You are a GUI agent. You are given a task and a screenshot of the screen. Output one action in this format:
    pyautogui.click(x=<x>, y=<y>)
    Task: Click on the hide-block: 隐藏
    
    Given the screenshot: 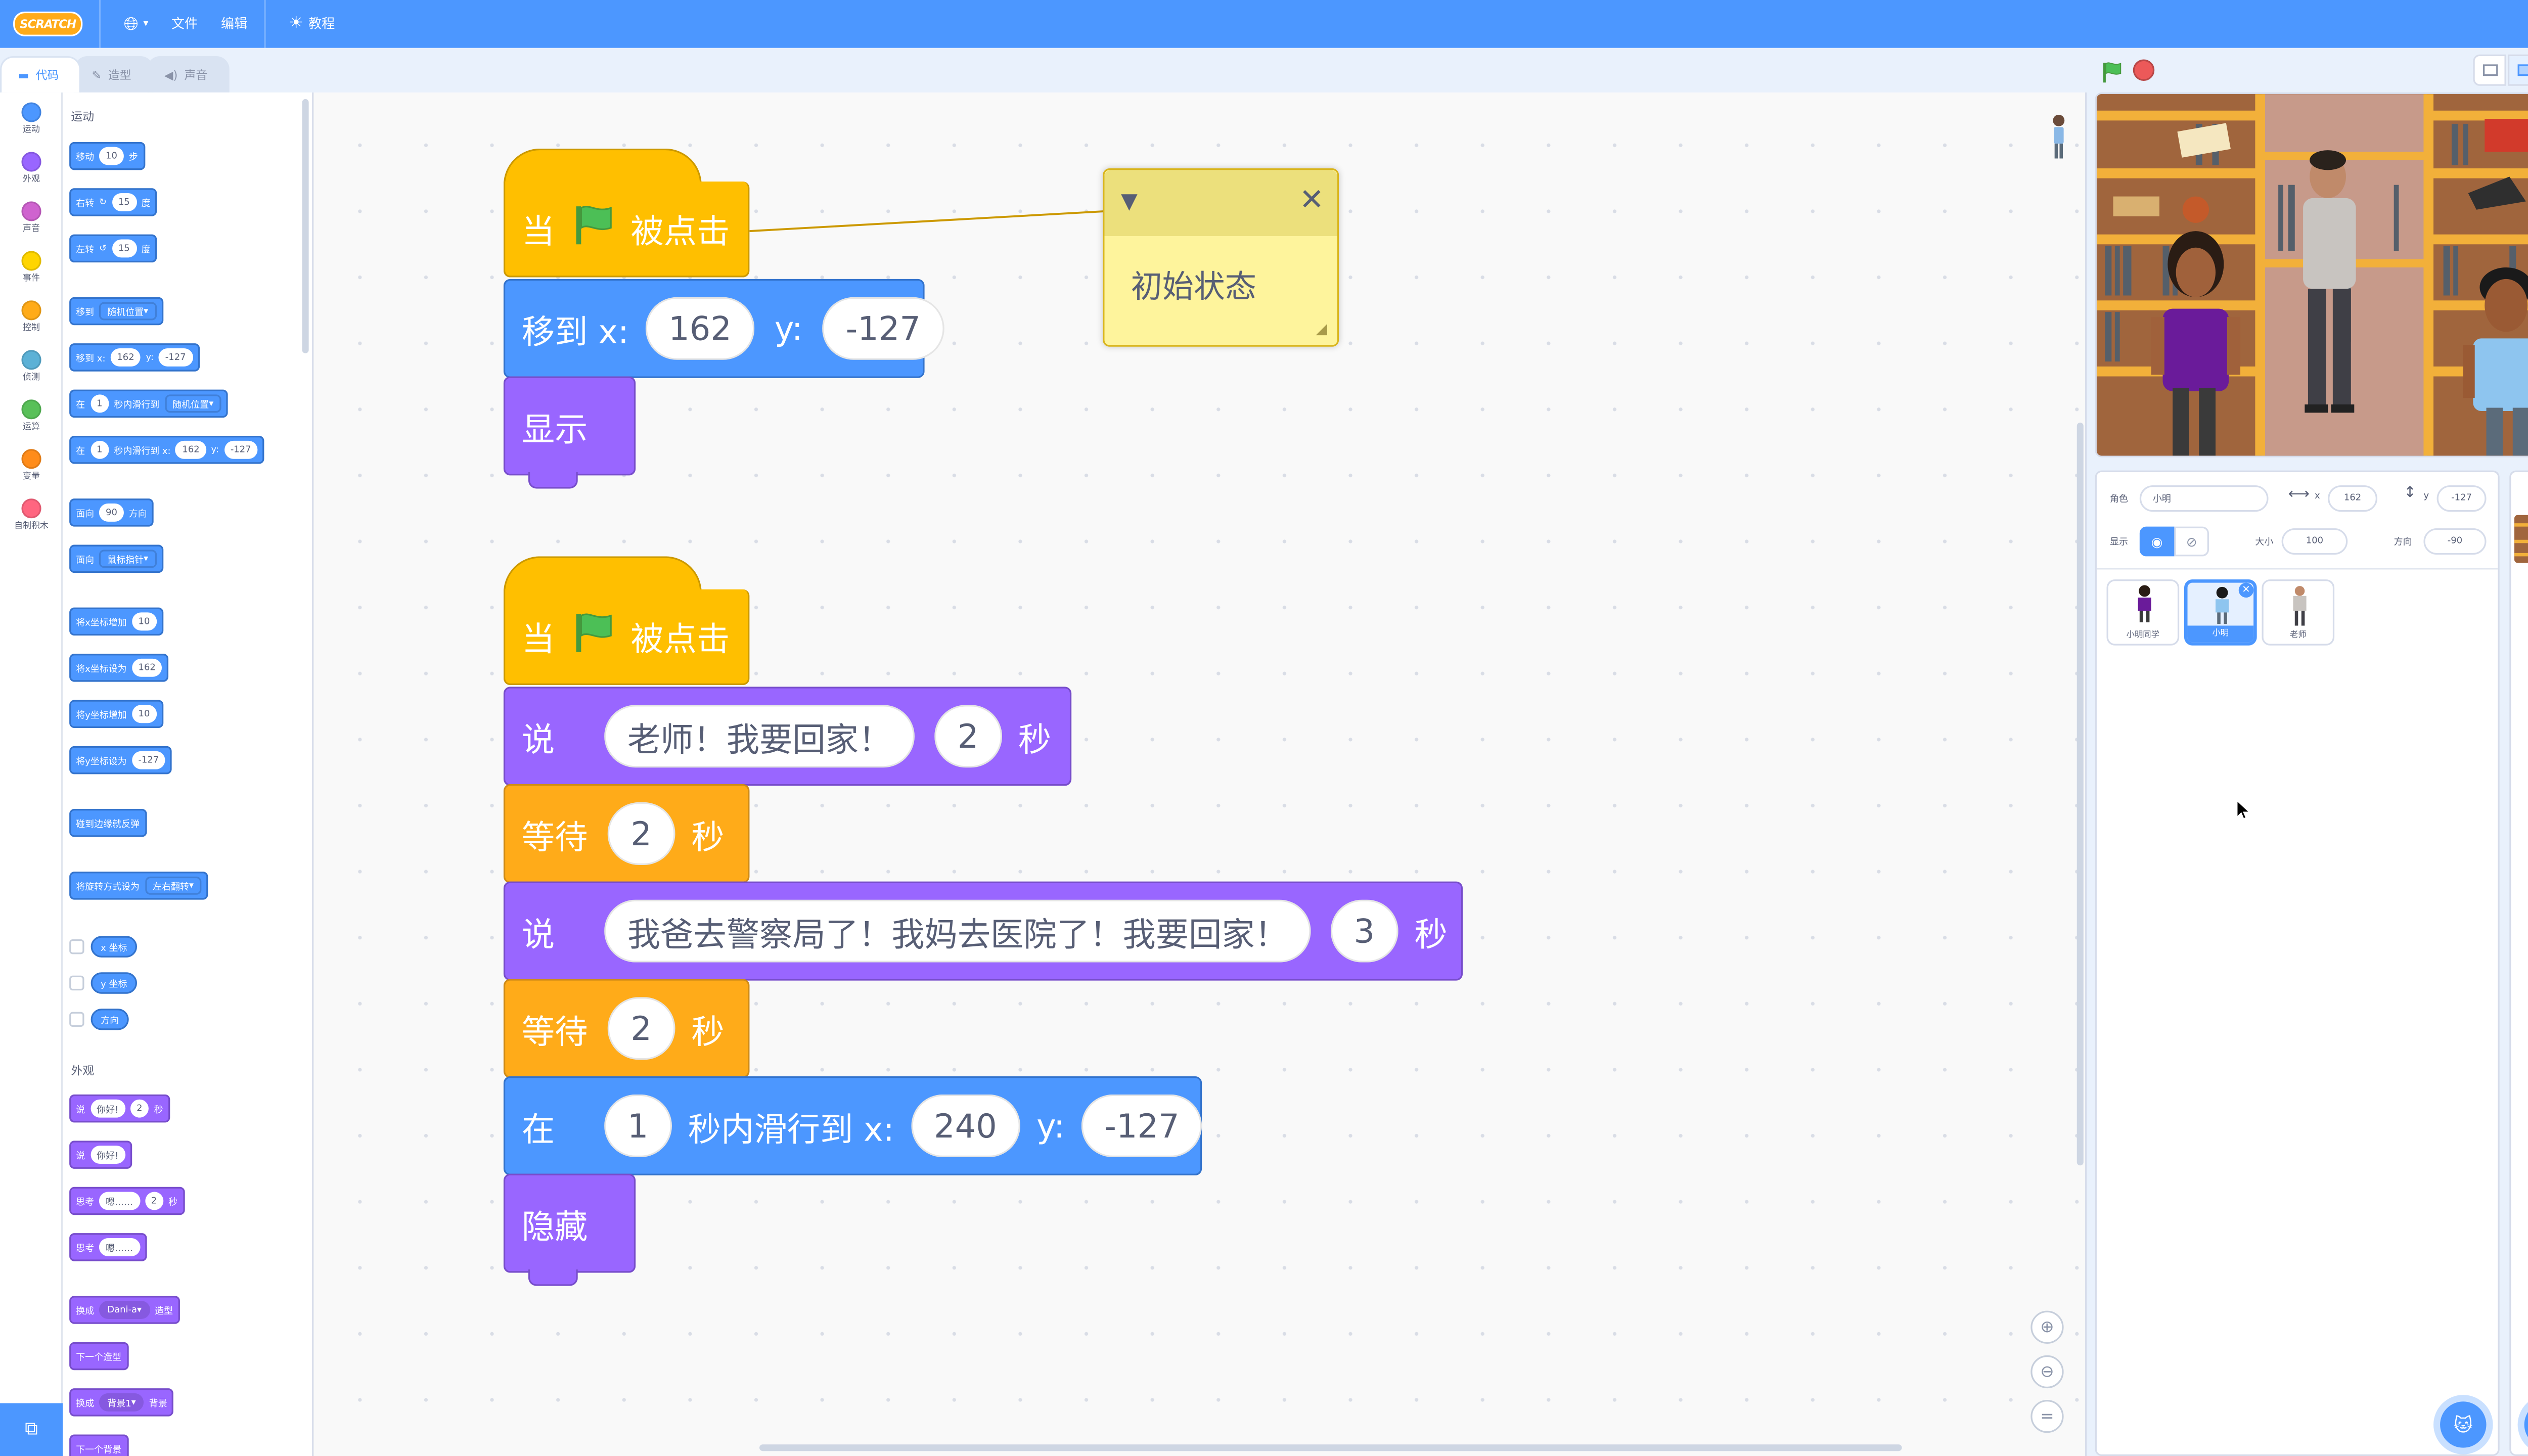 What is the action you would take?
    pyautogui.click(x=569, y=1230)
    